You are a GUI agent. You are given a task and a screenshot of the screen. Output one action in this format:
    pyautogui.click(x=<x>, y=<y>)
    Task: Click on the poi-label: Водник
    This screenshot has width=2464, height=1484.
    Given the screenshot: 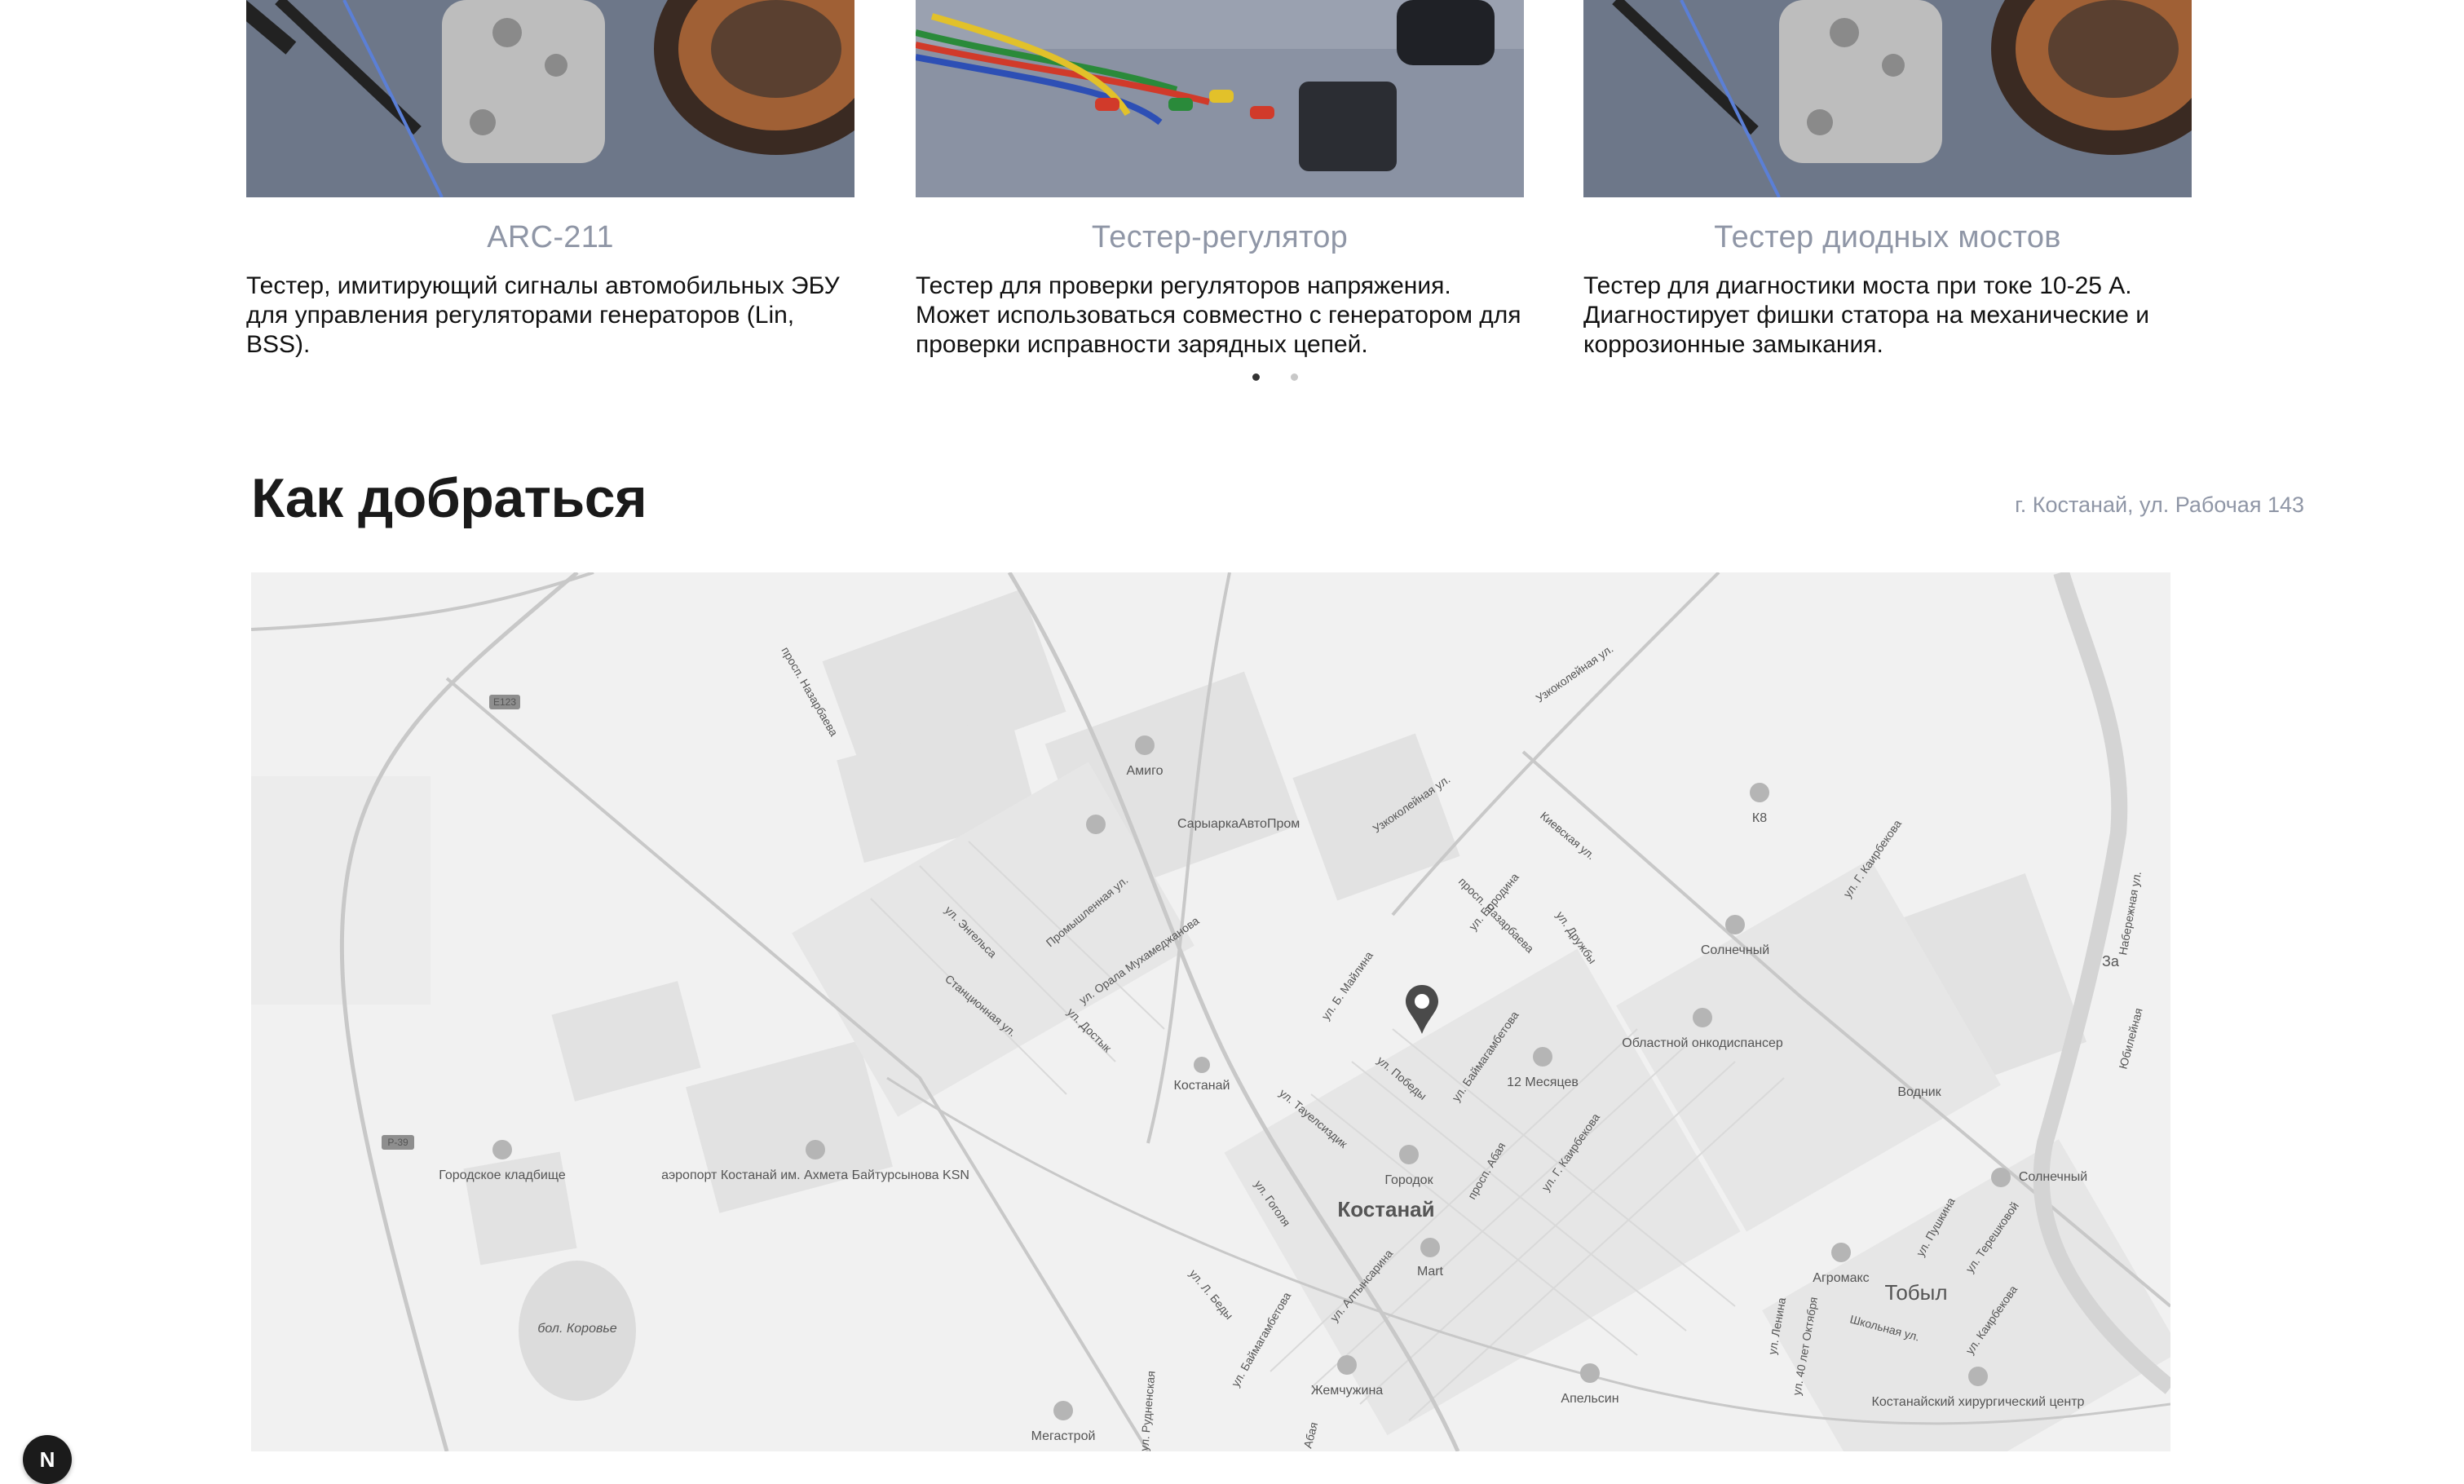 What is the action you would take?
    pyautogui.click(x=1919, y=1092)
    